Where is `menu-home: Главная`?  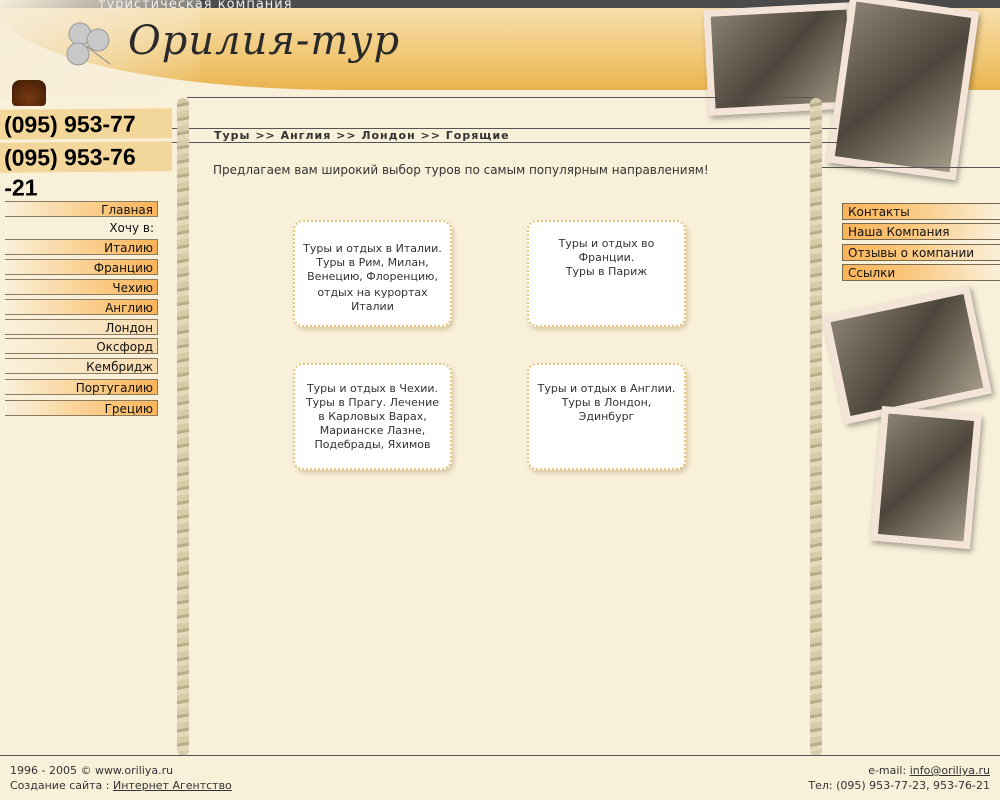 menu-home: Главная is located at coordinates (81, 209).